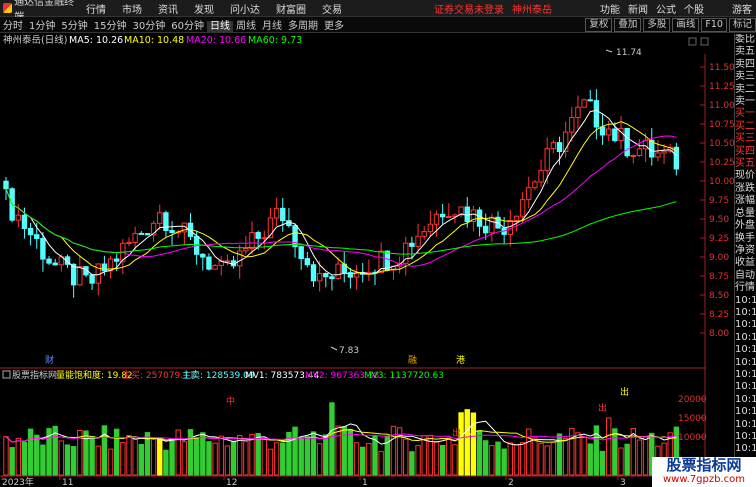  Describe the element at coordinates (610, 8) in the screenshot. I see `menu-function: 功能` at that location.